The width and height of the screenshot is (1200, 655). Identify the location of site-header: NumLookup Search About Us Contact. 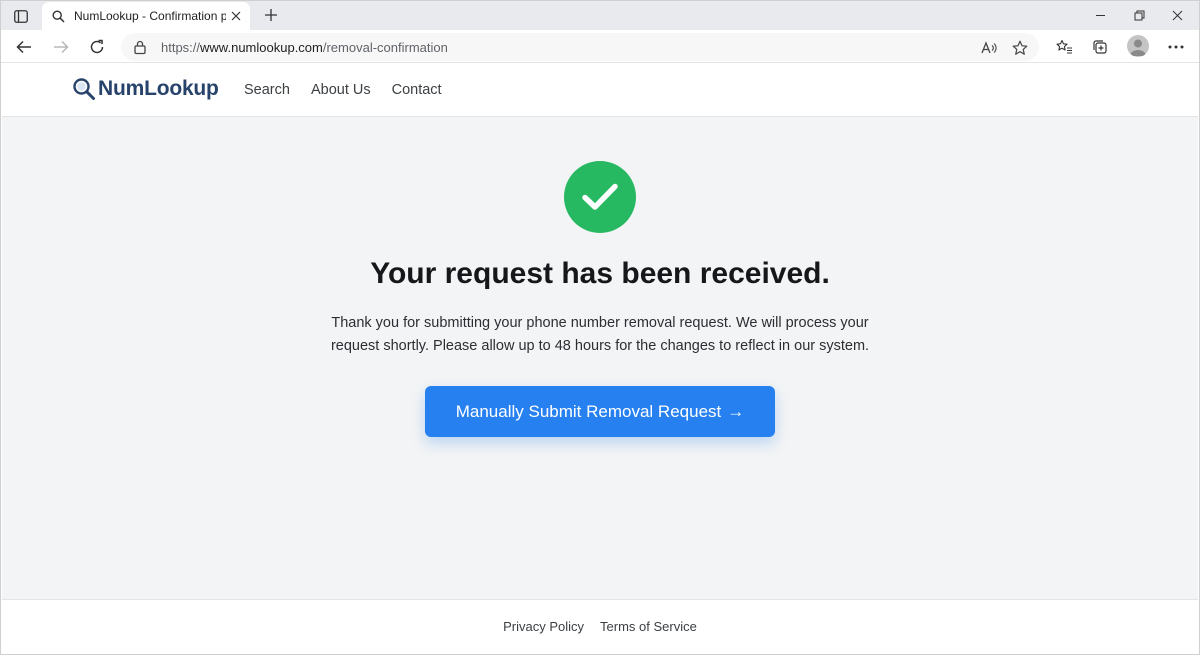
(600, 90).